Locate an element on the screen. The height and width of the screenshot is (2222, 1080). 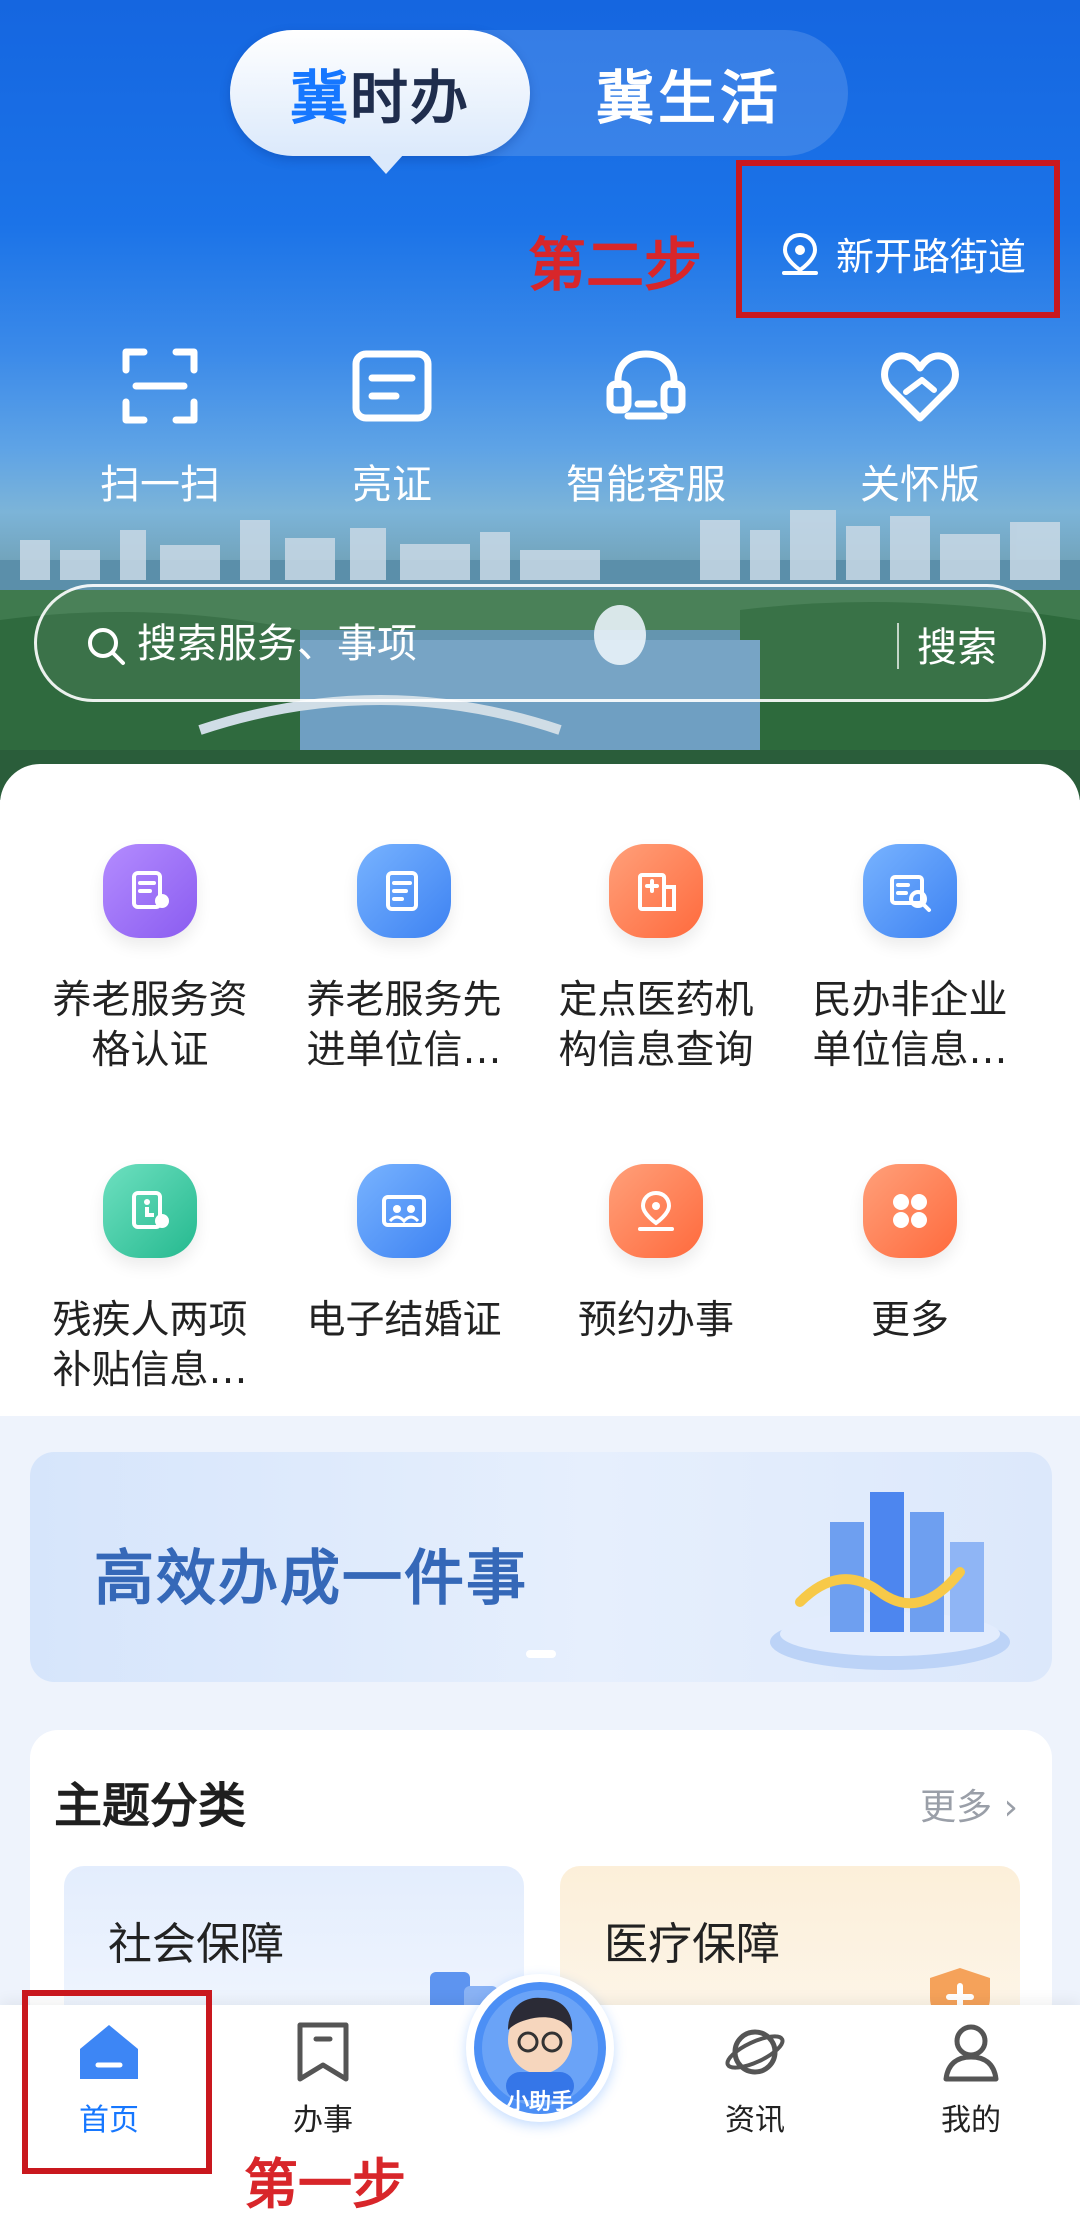
disability-icon is located at coordinates (150, 1211).